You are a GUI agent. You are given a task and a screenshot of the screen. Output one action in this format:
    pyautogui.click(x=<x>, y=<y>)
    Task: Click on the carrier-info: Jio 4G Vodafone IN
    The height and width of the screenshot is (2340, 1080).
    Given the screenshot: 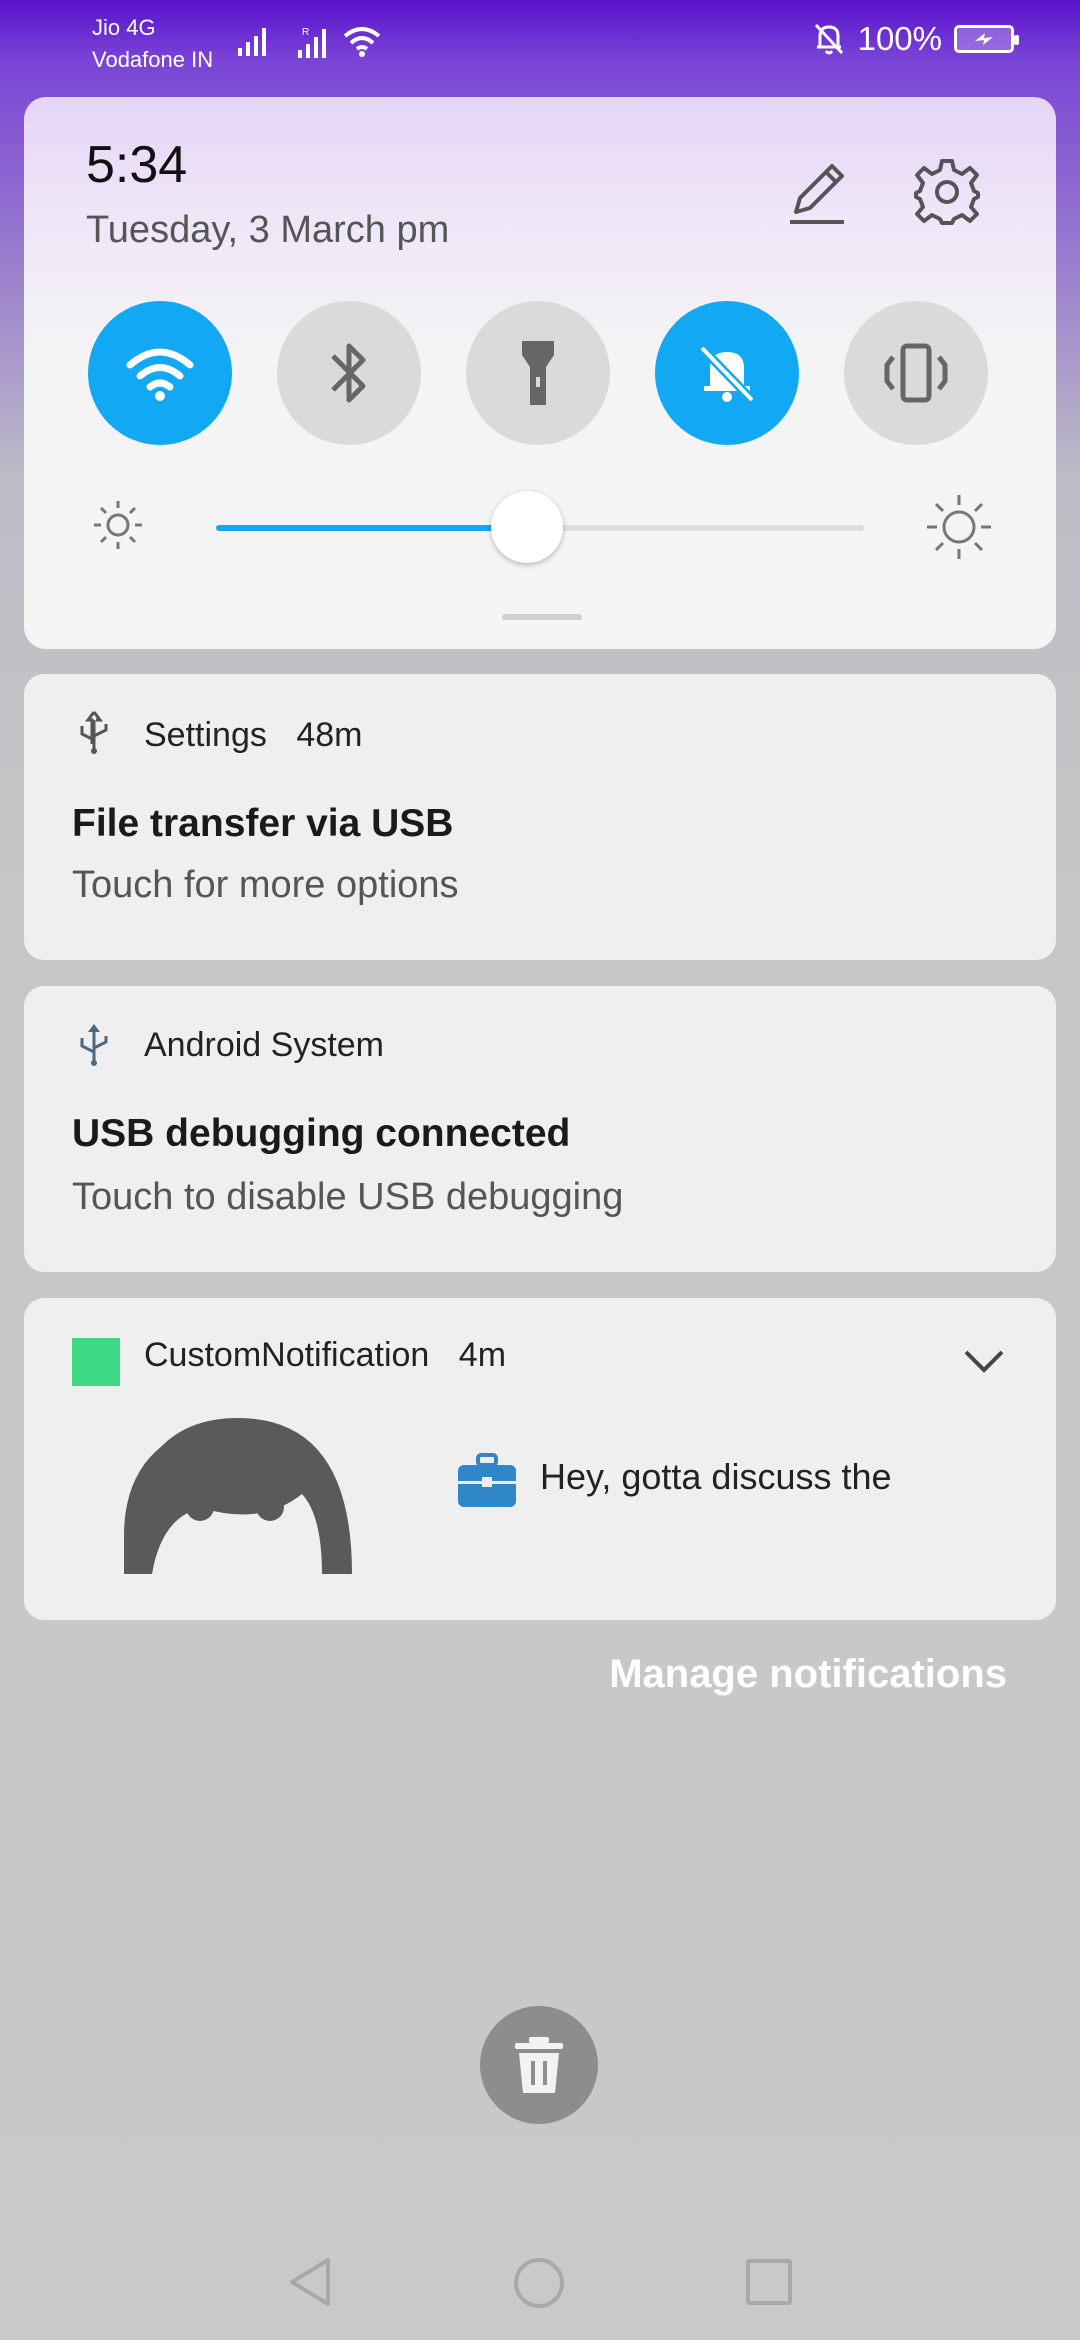 What is the action you would take?
    pyautogui.click(x=152, y=44)
    